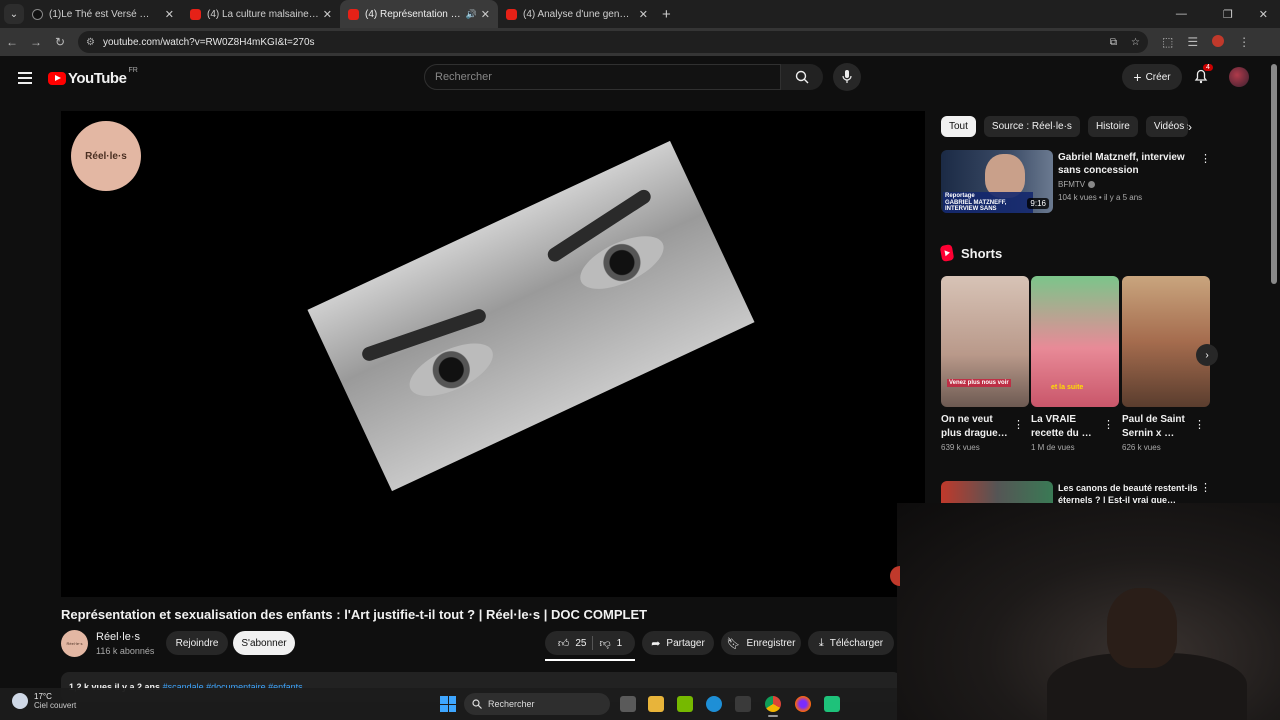 The image size is (1280, 720). I want to click on browser-tab: (4) Analyse d'une genèse : le "G ✕, so click(577, 14).